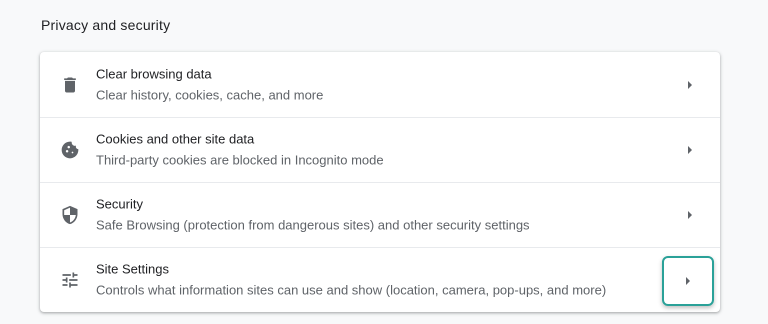 Image resolution: width=768 pixels, height=324 pixels. Describe the element at coordinates (132, 269) in the screenshot. I see `row-label: Site Settings` at that location.